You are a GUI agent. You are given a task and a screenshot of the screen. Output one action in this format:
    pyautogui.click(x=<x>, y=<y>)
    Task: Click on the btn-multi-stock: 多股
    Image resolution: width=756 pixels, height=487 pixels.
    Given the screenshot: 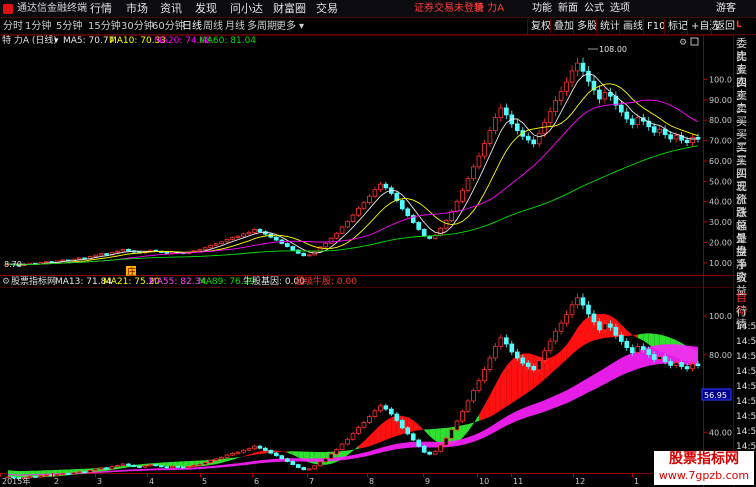 What is the action you would take?
    pyautogui.click(x=585, y=26)
    